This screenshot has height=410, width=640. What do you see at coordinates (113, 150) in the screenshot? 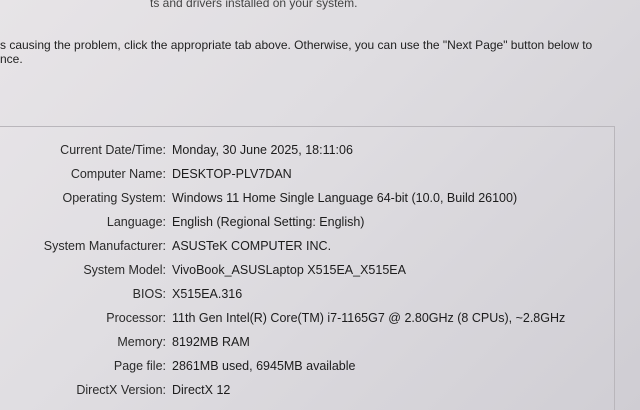
I see `info-label: Current Date/Time:` at bounding box center [113, 150].